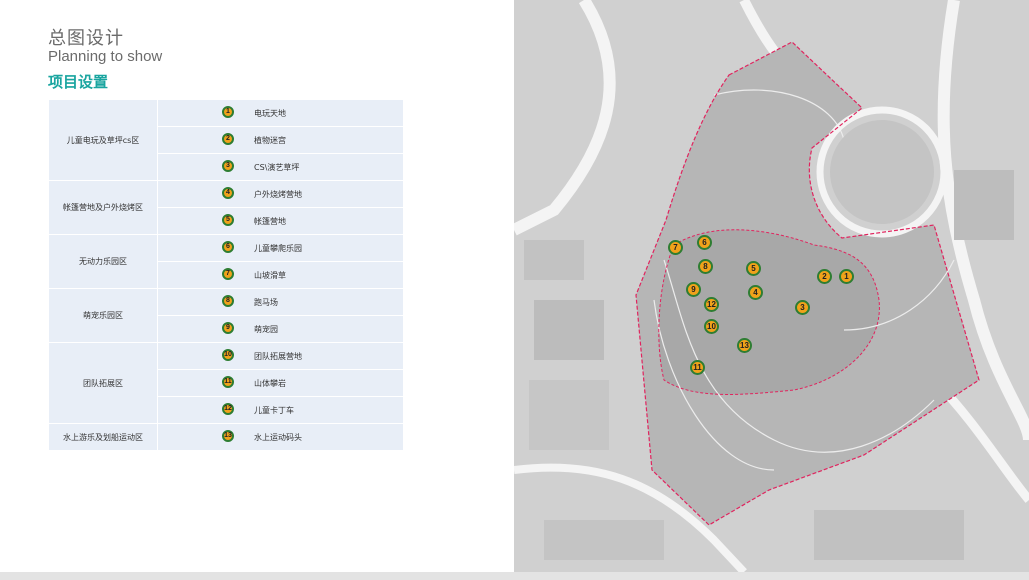 This screenshot has height=580, width=1029. Describe the element at coordinates (704, 242) in the screenshot. I see `map-marker: 6` at that location.